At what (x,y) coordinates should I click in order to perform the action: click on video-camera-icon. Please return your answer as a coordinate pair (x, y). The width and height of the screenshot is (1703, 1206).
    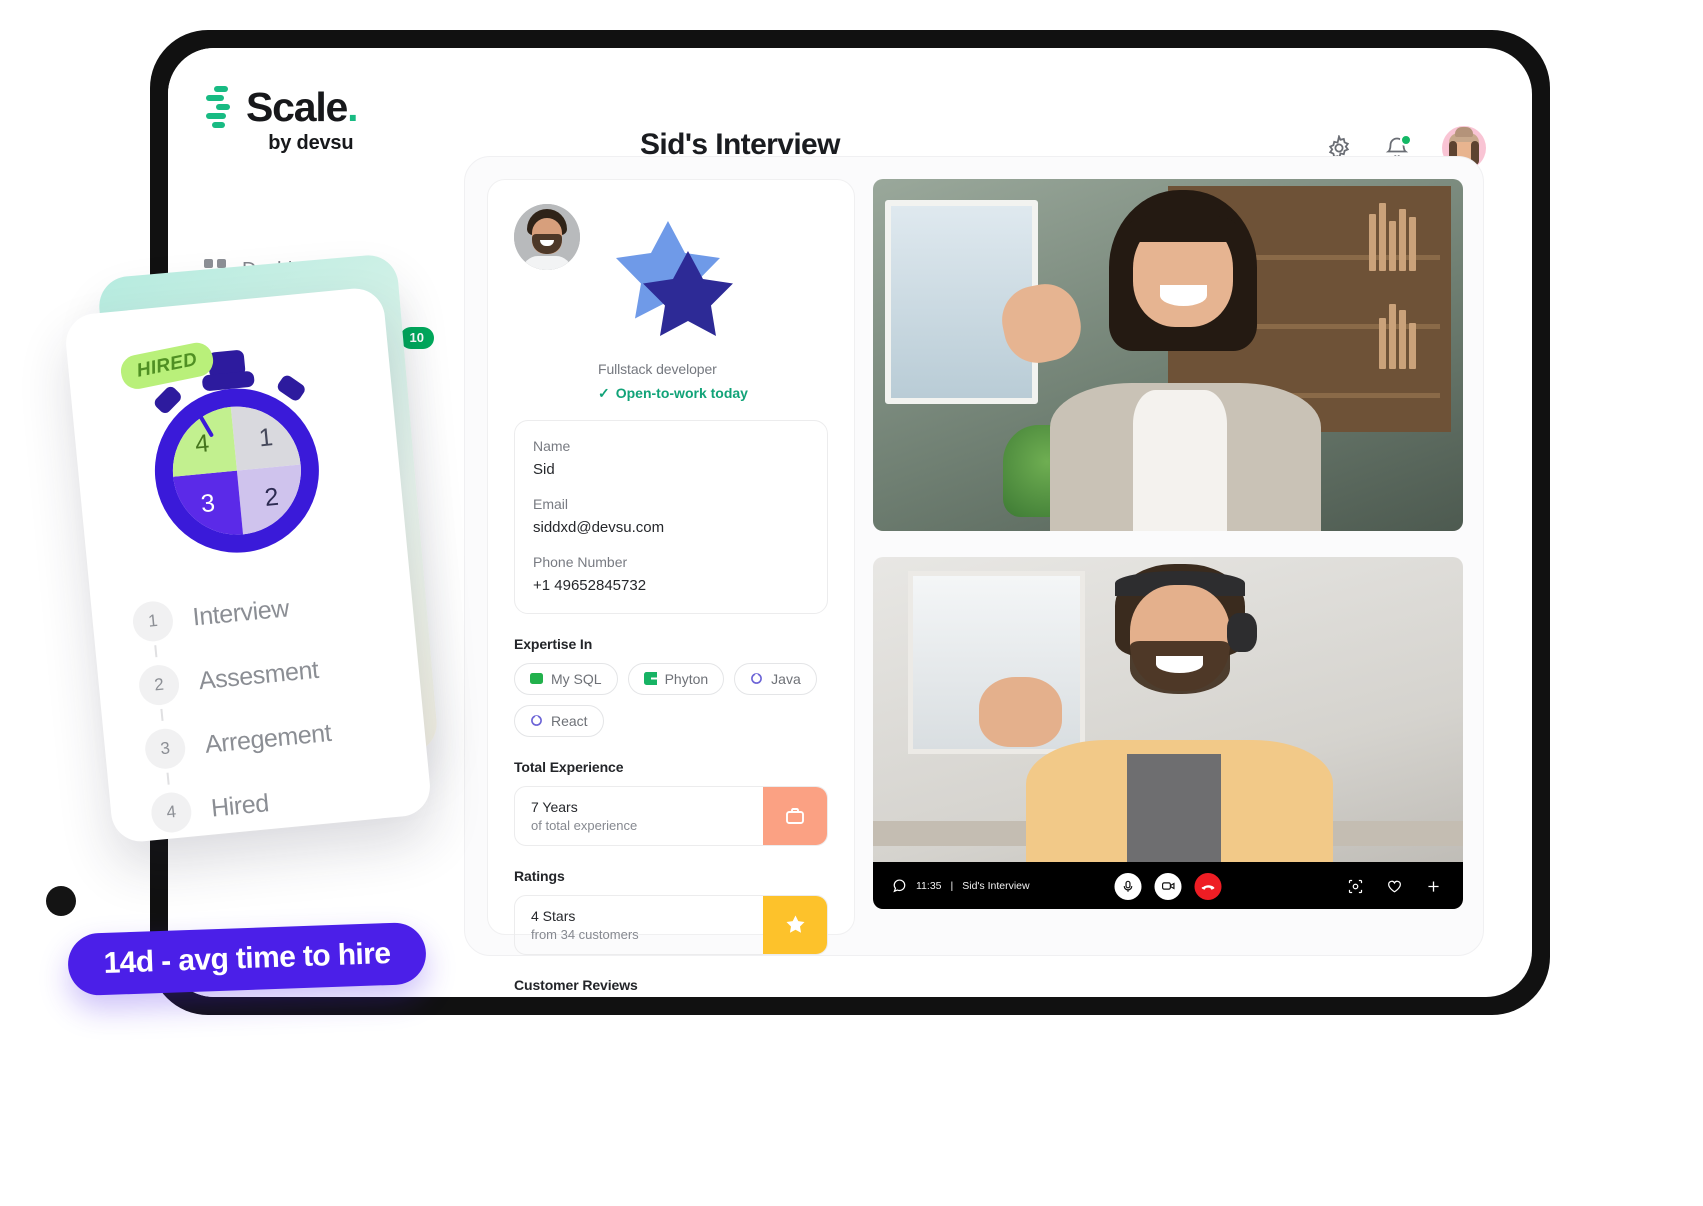
    Looking at the image, I should click on (1168, 886).